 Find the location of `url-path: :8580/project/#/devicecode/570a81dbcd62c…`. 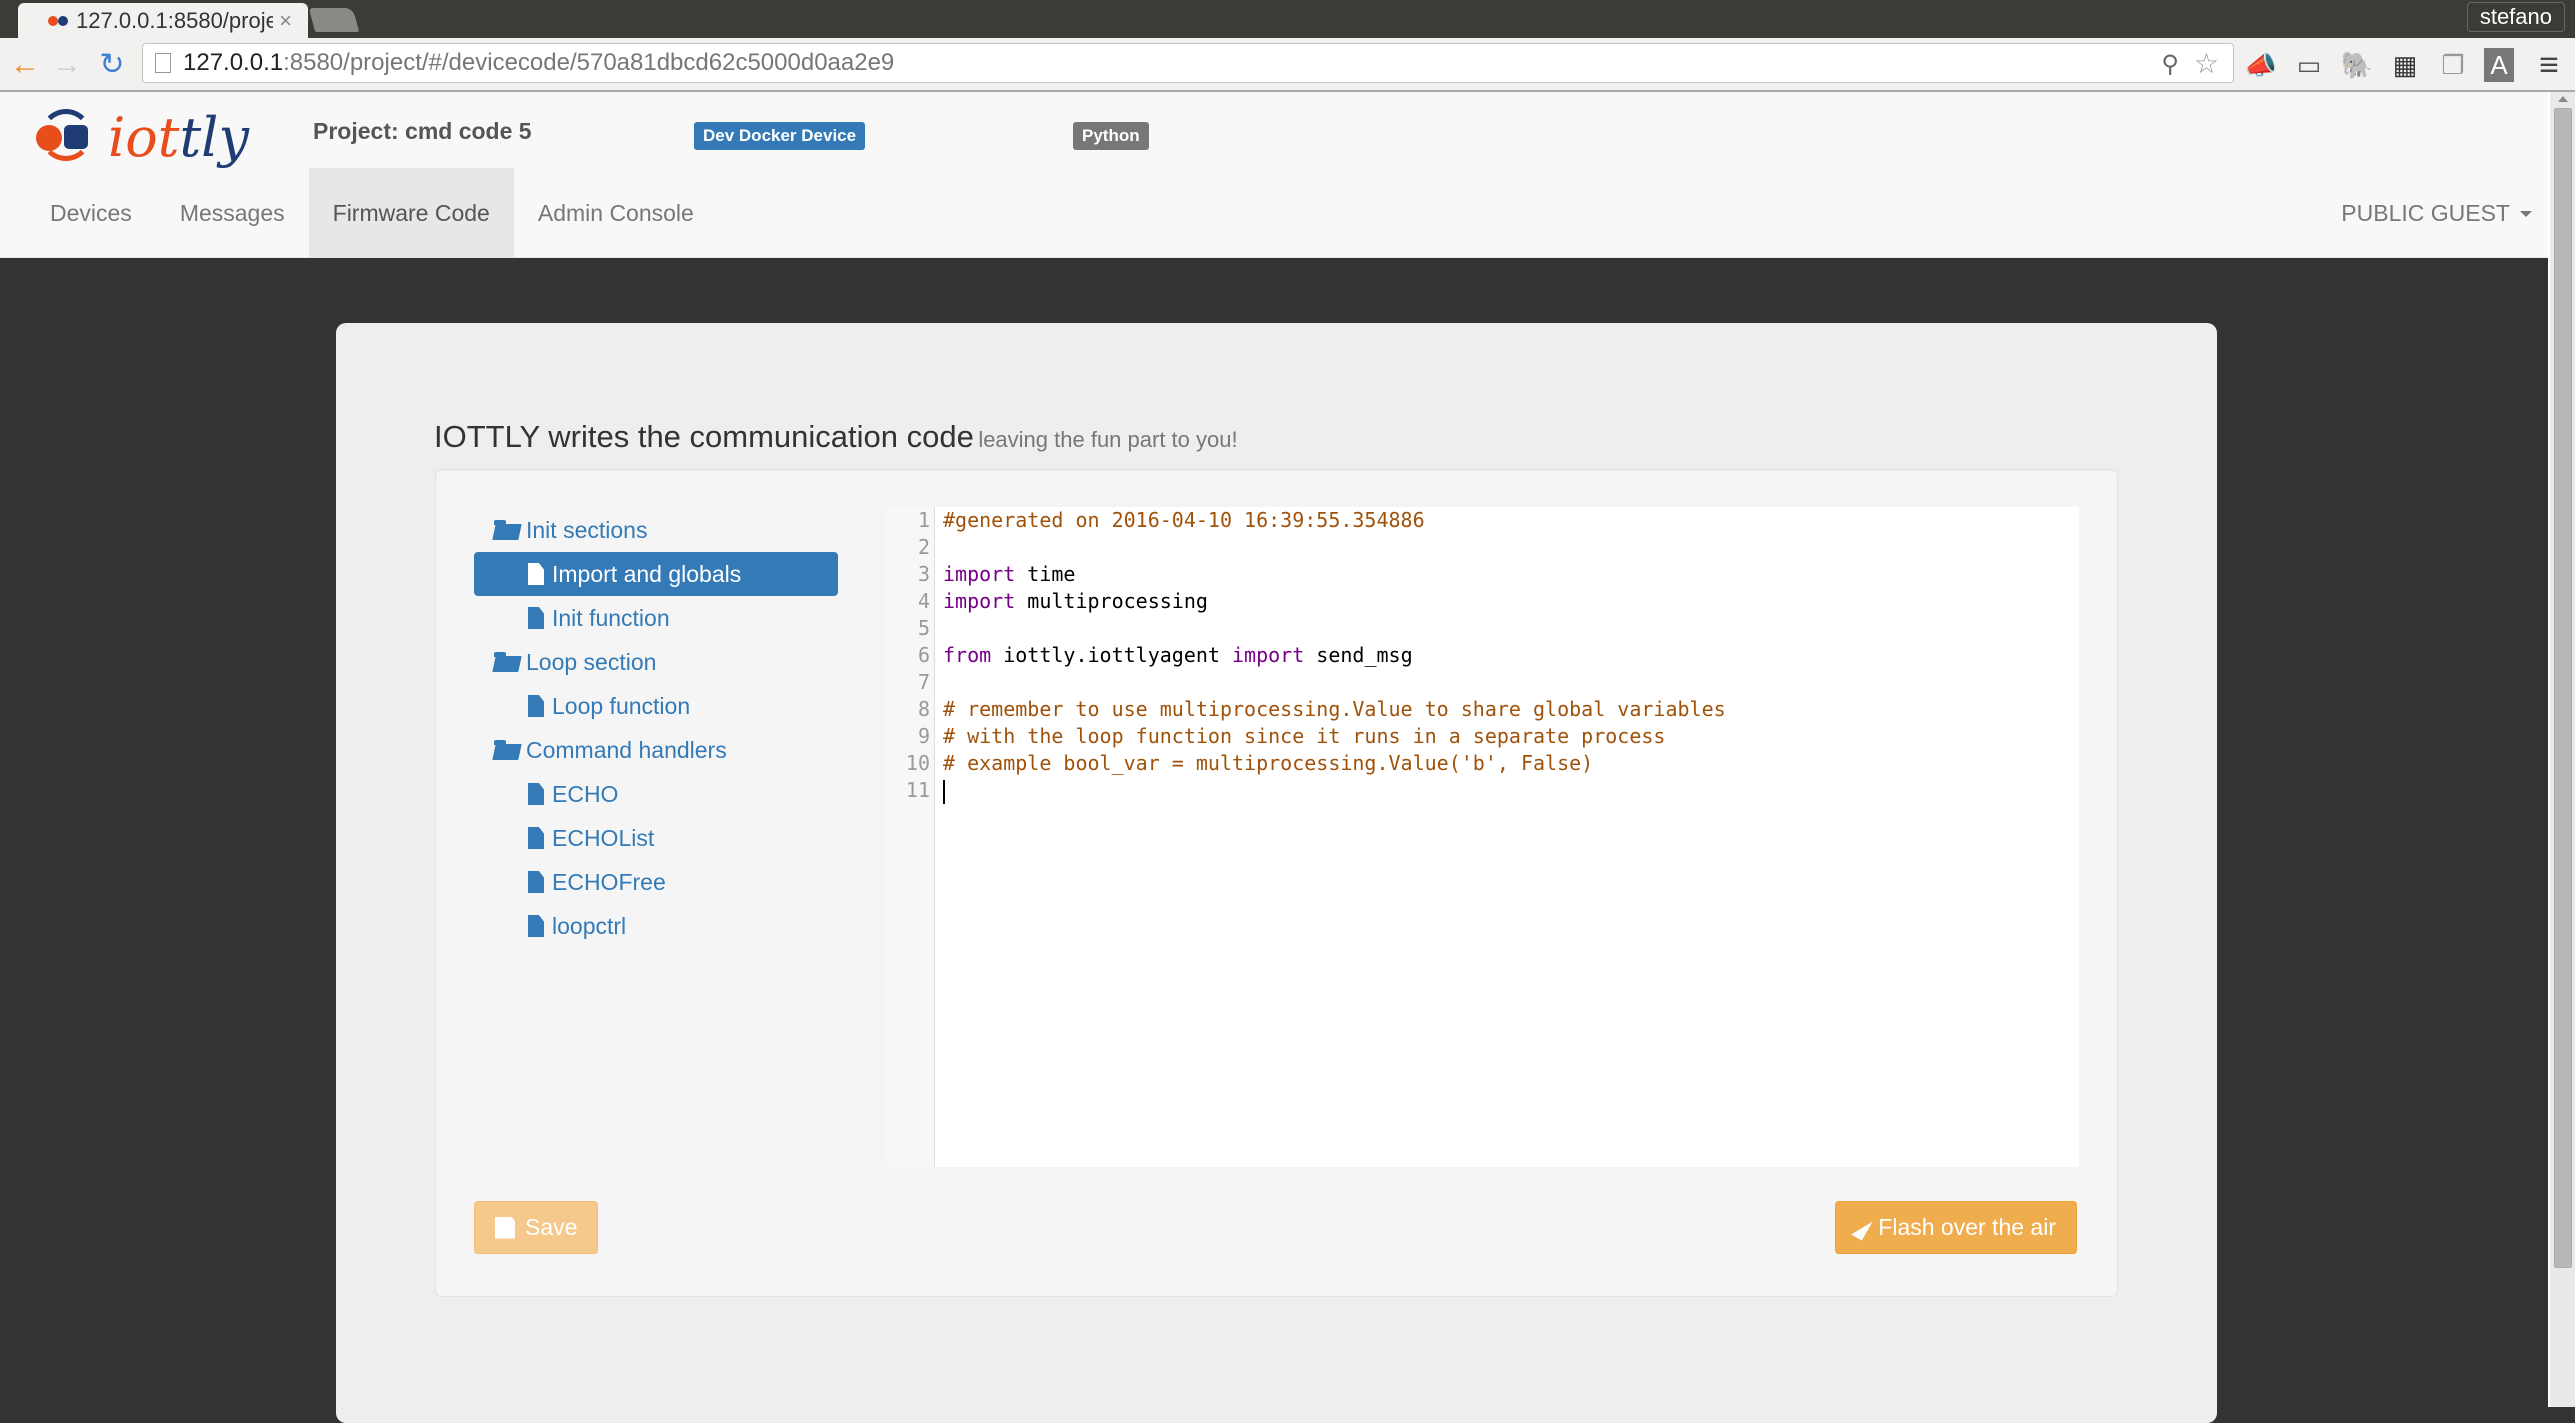

url-path: :8580/project/#/devicecode/570a81dbcd62c… is located at coordinates (589, 62).